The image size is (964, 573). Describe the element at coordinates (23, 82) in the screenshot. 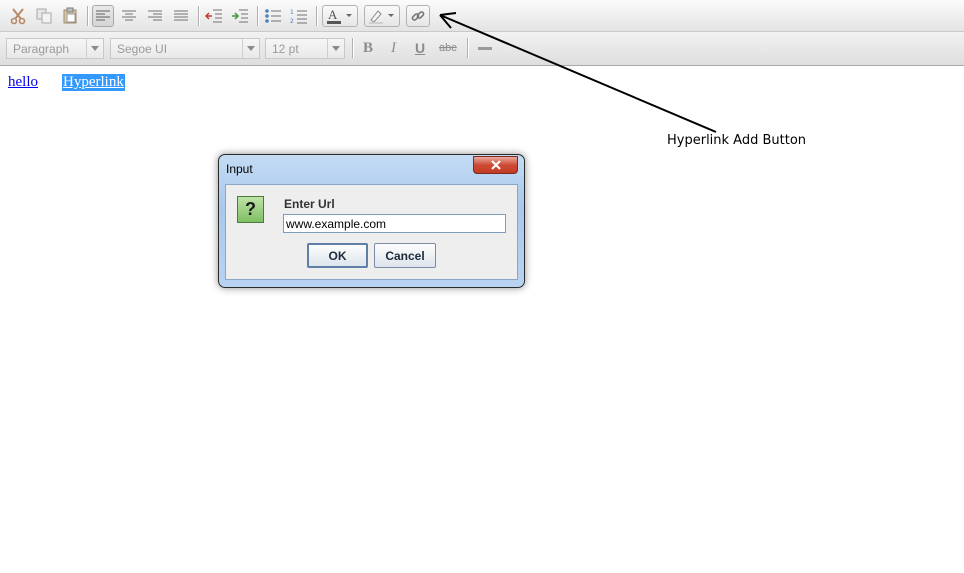

I see `hyperlink-hello: hello` at that location.